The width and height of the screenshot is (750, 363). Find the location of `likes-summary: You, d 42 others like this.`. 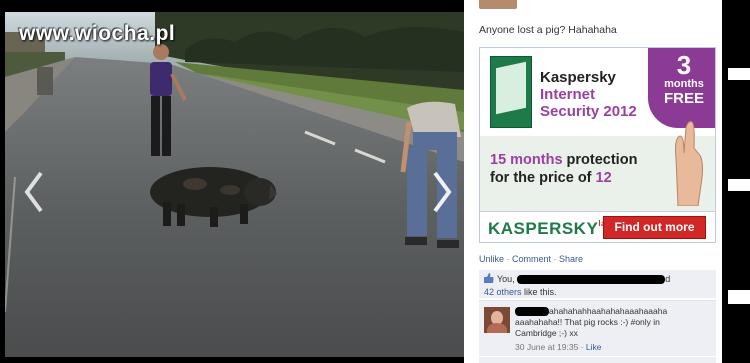

likes-summary: You, d 42 others like this. is located at coordinates (597, 284).